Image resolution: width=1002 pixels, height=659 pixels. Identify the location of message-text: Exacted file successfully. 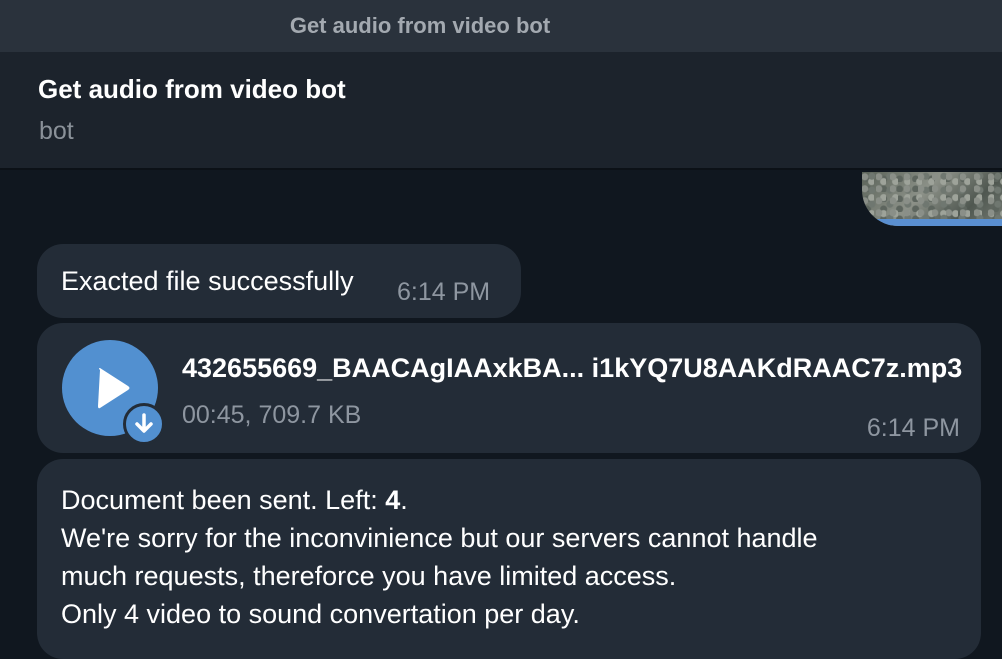
(207, 281).